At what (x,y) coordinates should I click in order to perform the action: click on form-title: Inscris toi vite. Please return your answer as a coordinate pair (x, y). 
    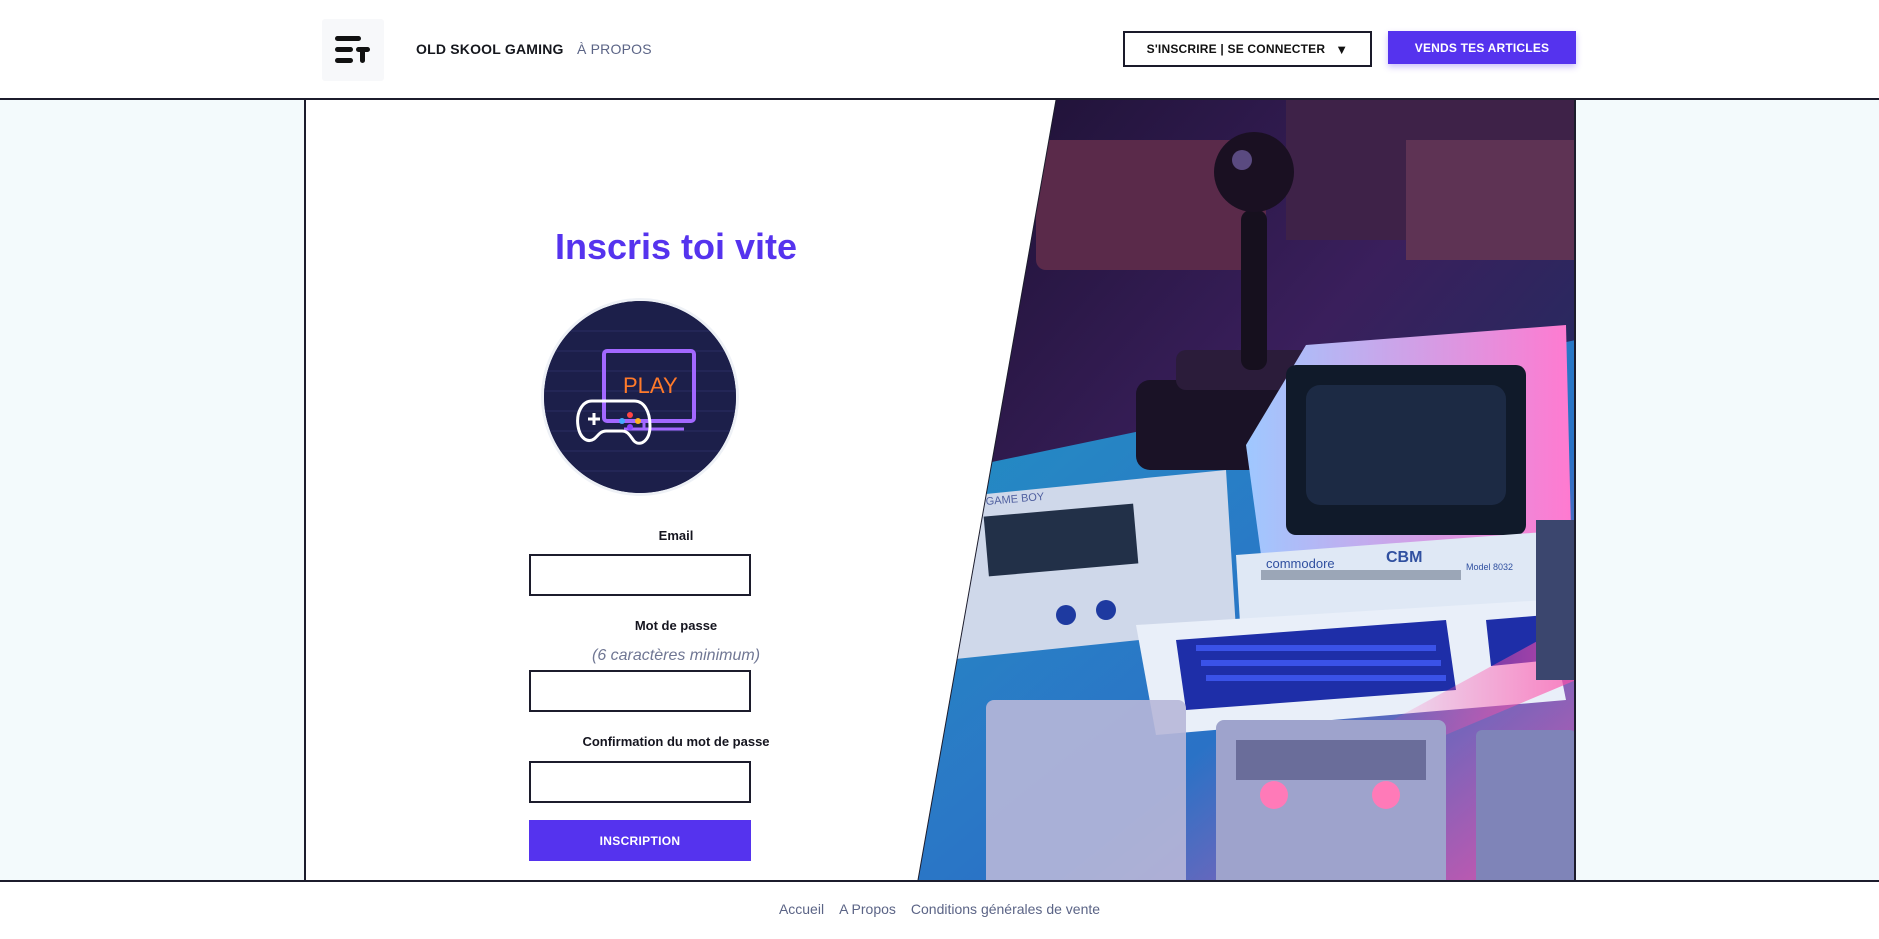
    Looking at the image, I should click on (676, 246).